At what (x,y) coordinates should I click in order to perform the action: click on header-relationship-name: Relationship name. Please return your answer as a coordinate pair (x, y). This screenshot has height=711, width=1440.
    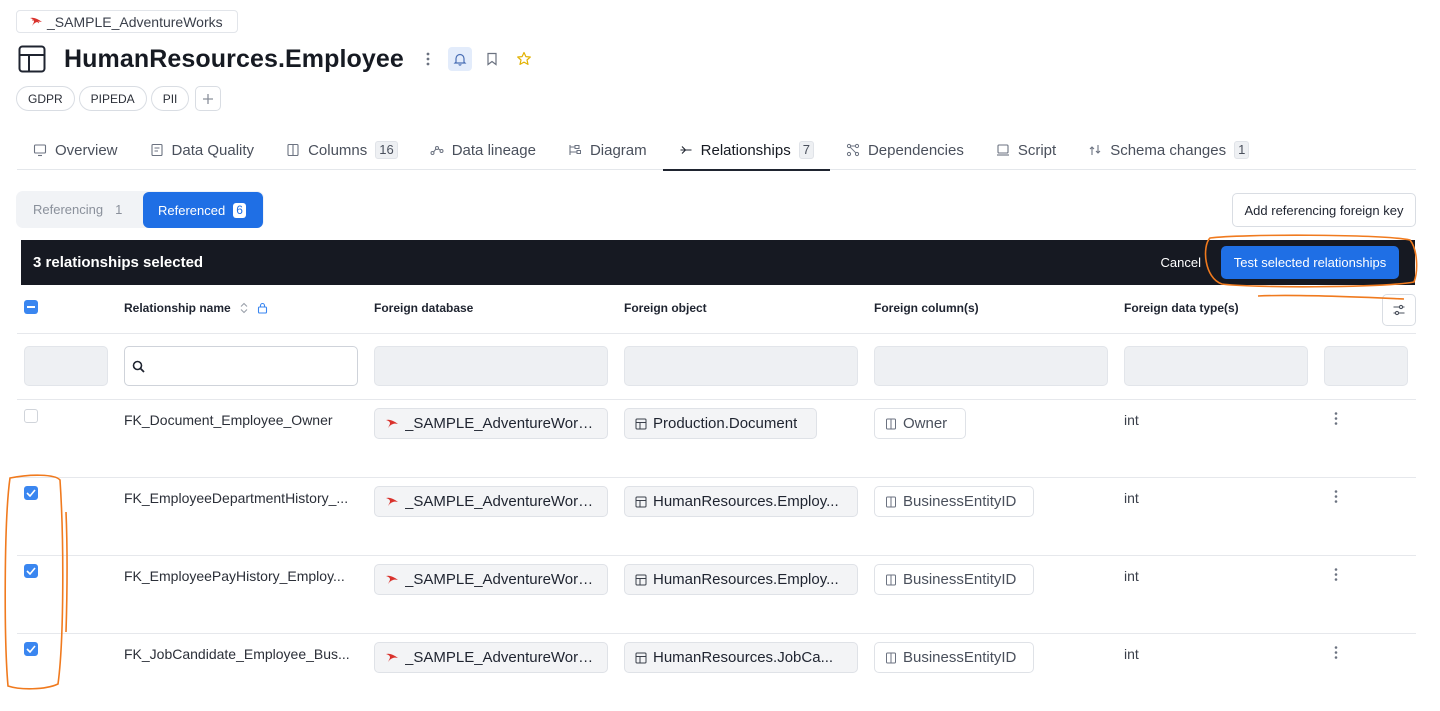
    Looking at the image, I should click on (196, 308).